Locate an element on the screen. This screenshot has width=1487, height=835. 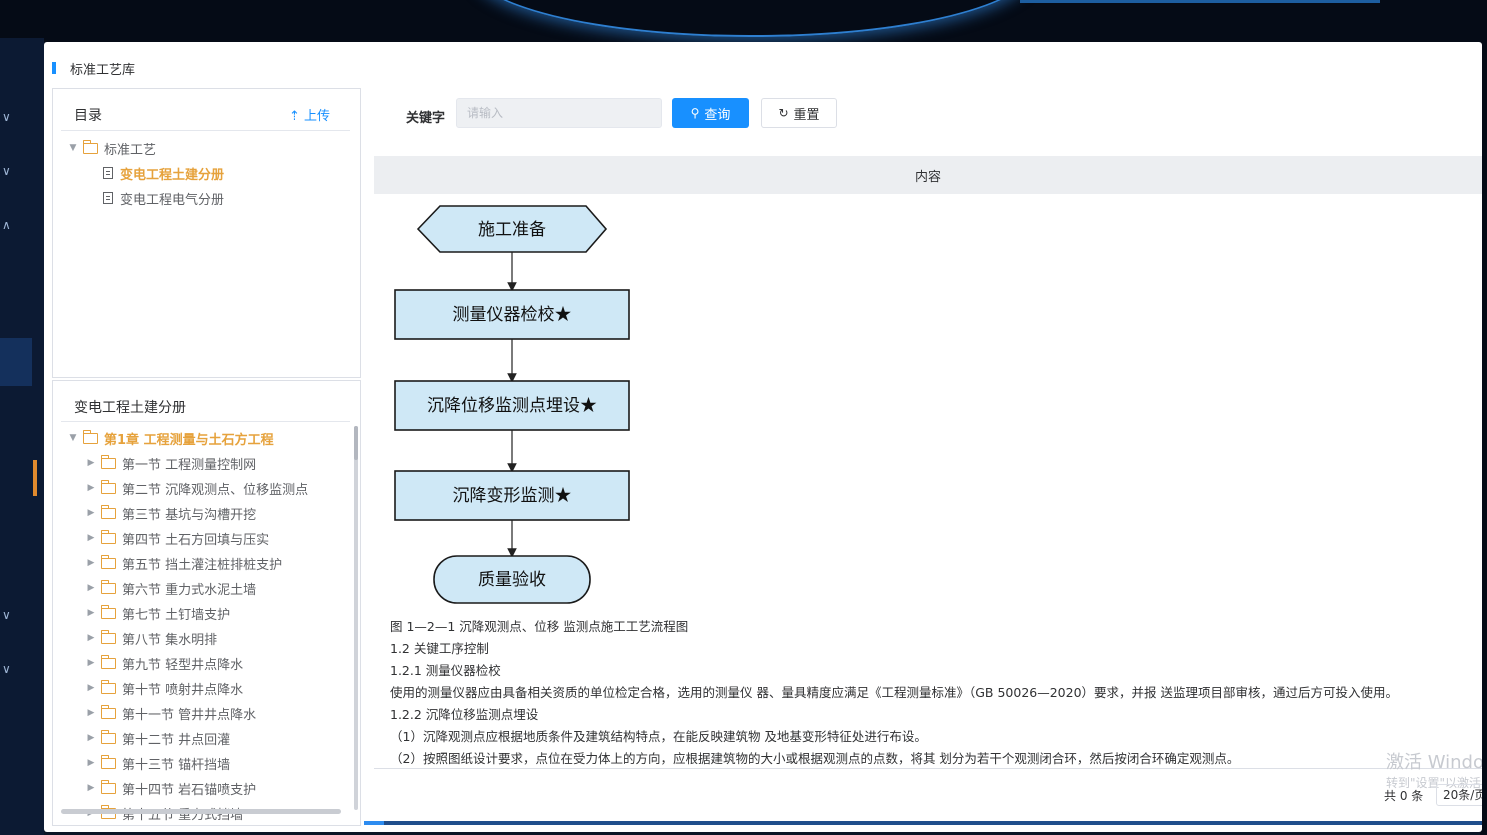
upload-label: 上传 is located at coordinates (316, 116).